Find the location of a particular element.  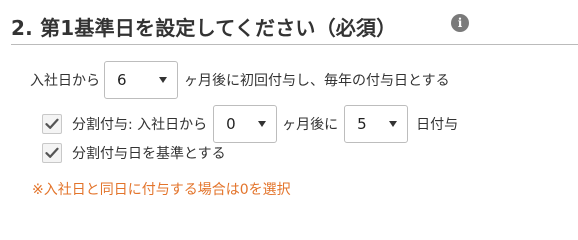

base-date-label: 分割付与日を基準とする is located at coordinates (149, 154).